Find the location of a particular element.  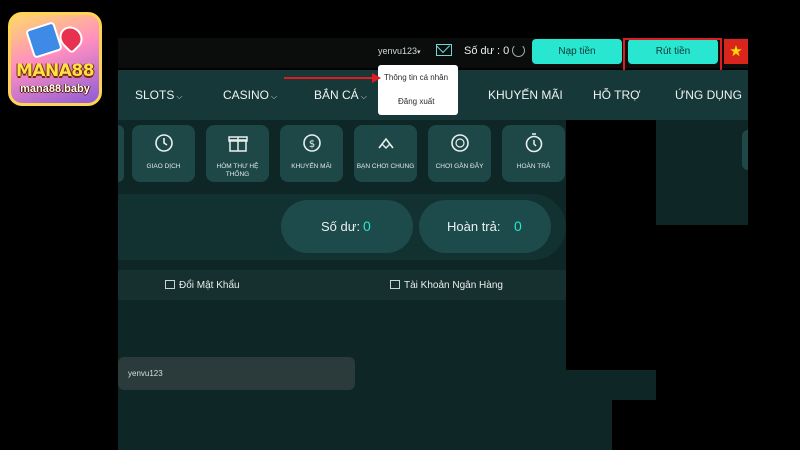

brand-name: MANA88 is located at coordinates (55, 71).